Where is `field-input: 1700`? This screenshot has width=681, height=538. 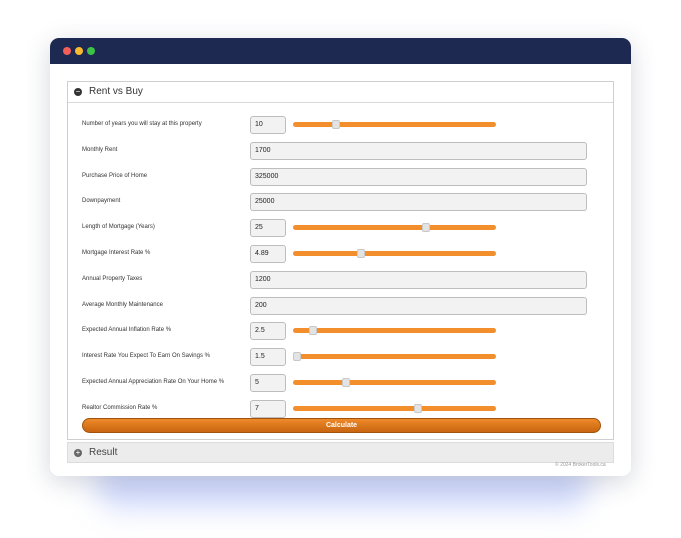
field-input: 1700 is located at coordinates (418, 150).